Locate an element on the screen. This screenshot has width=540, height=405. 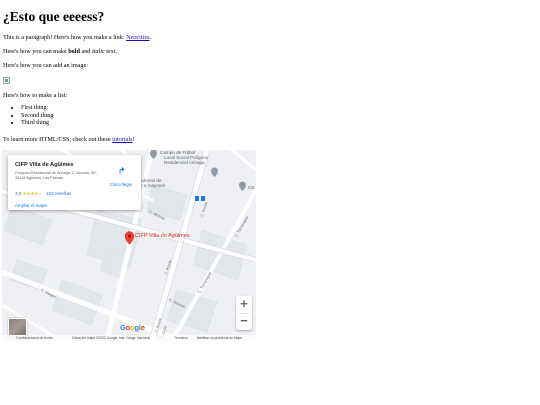
zoom-in-button: + is located at coordinates (244, 304).